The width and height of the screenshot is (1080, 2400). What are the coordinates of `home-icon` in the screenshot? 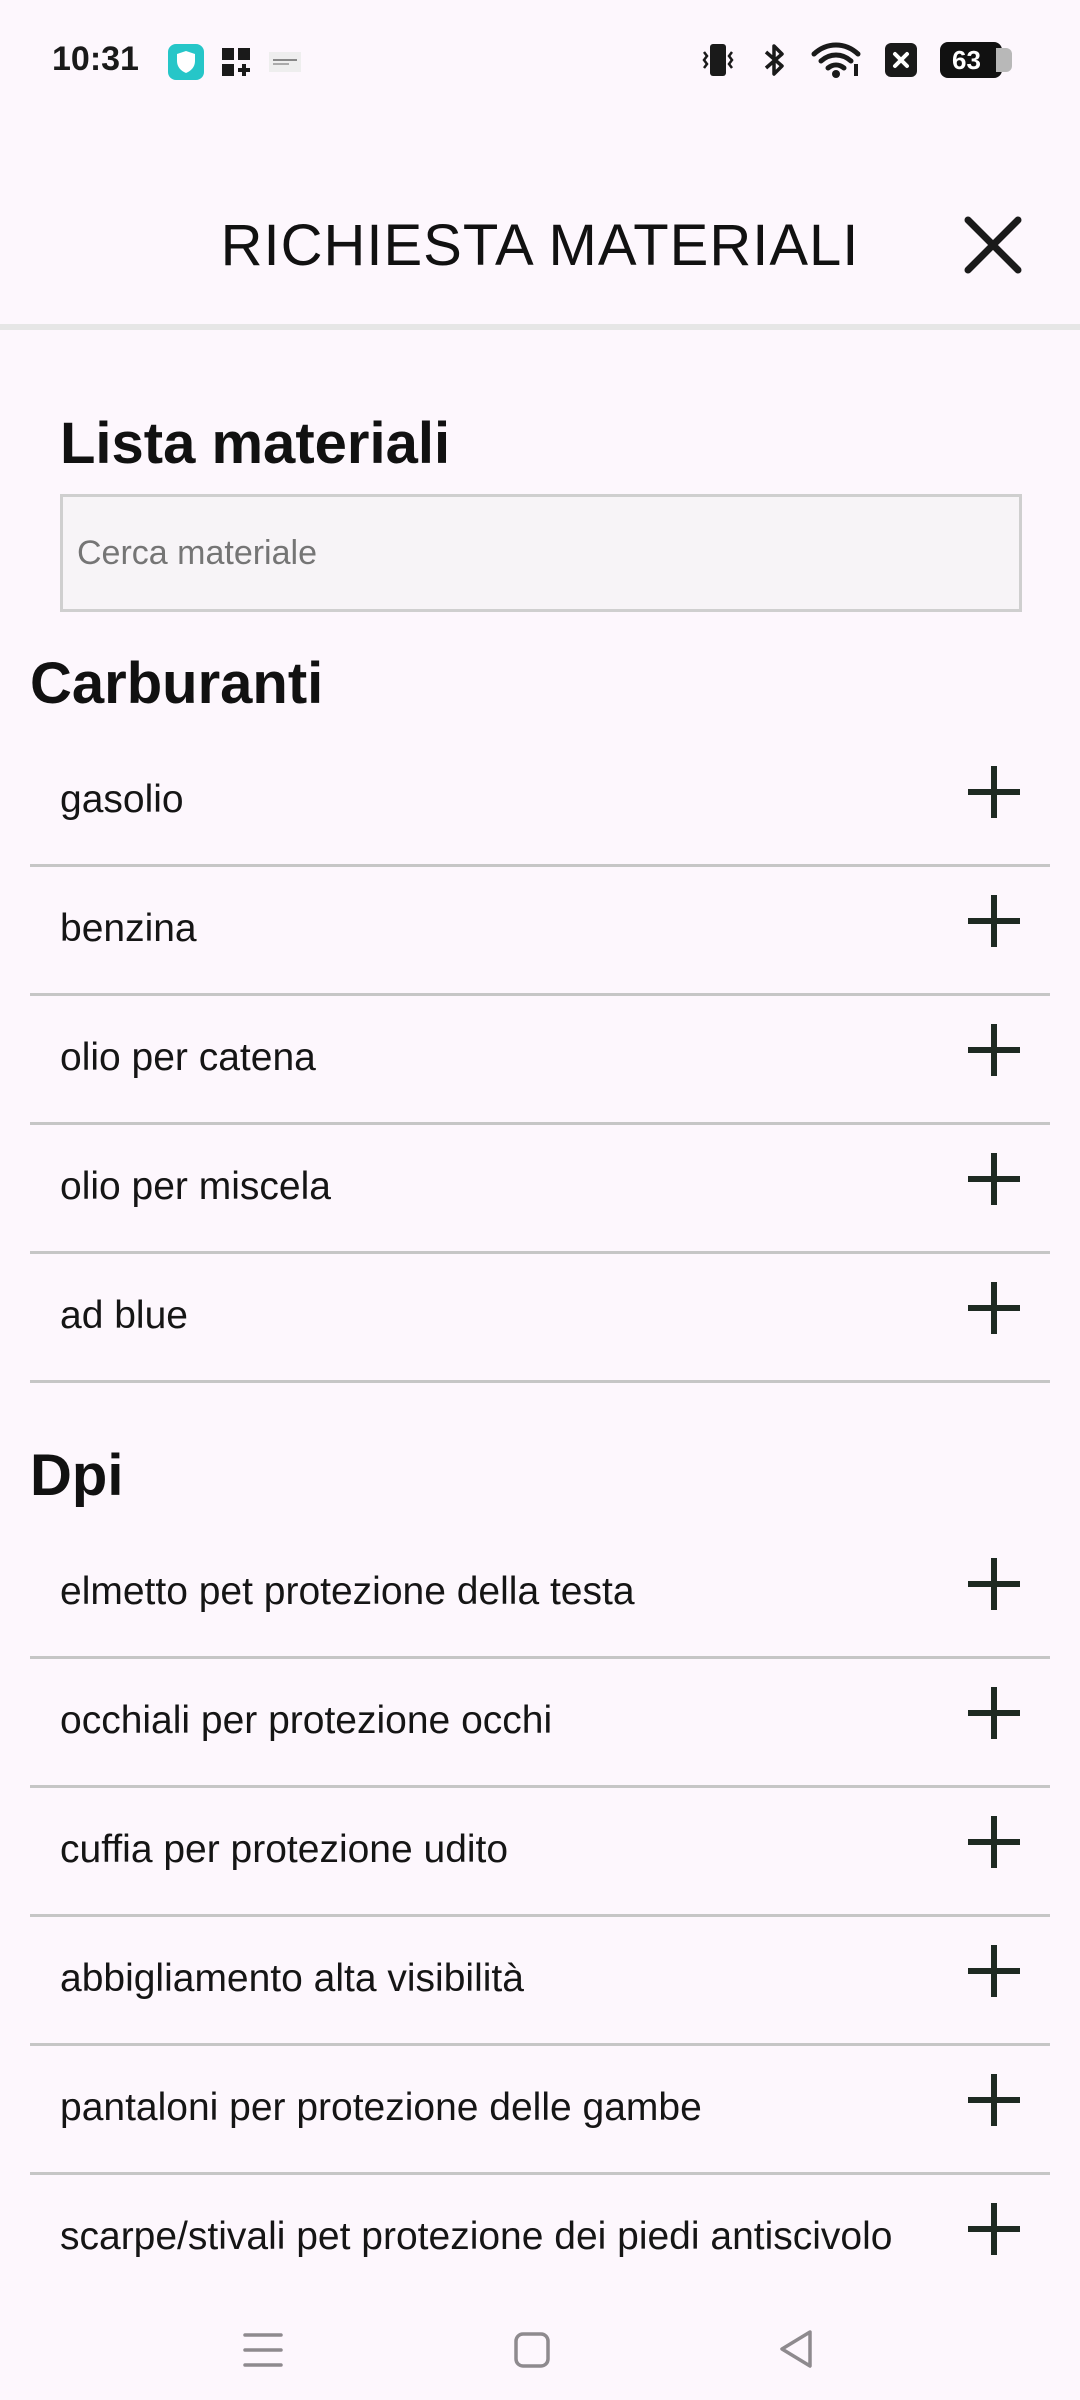 It's located at (532, 2350).